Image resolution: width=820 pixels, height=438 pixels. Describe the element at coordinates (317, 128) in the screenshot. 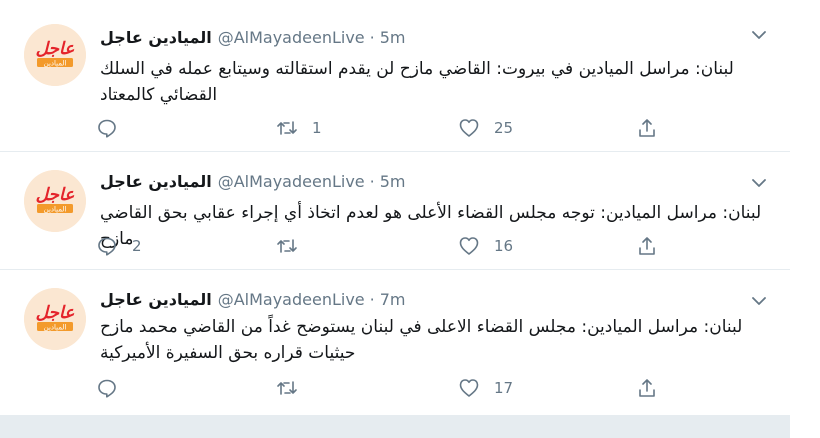

I see `retweet-count: 1` at that location.